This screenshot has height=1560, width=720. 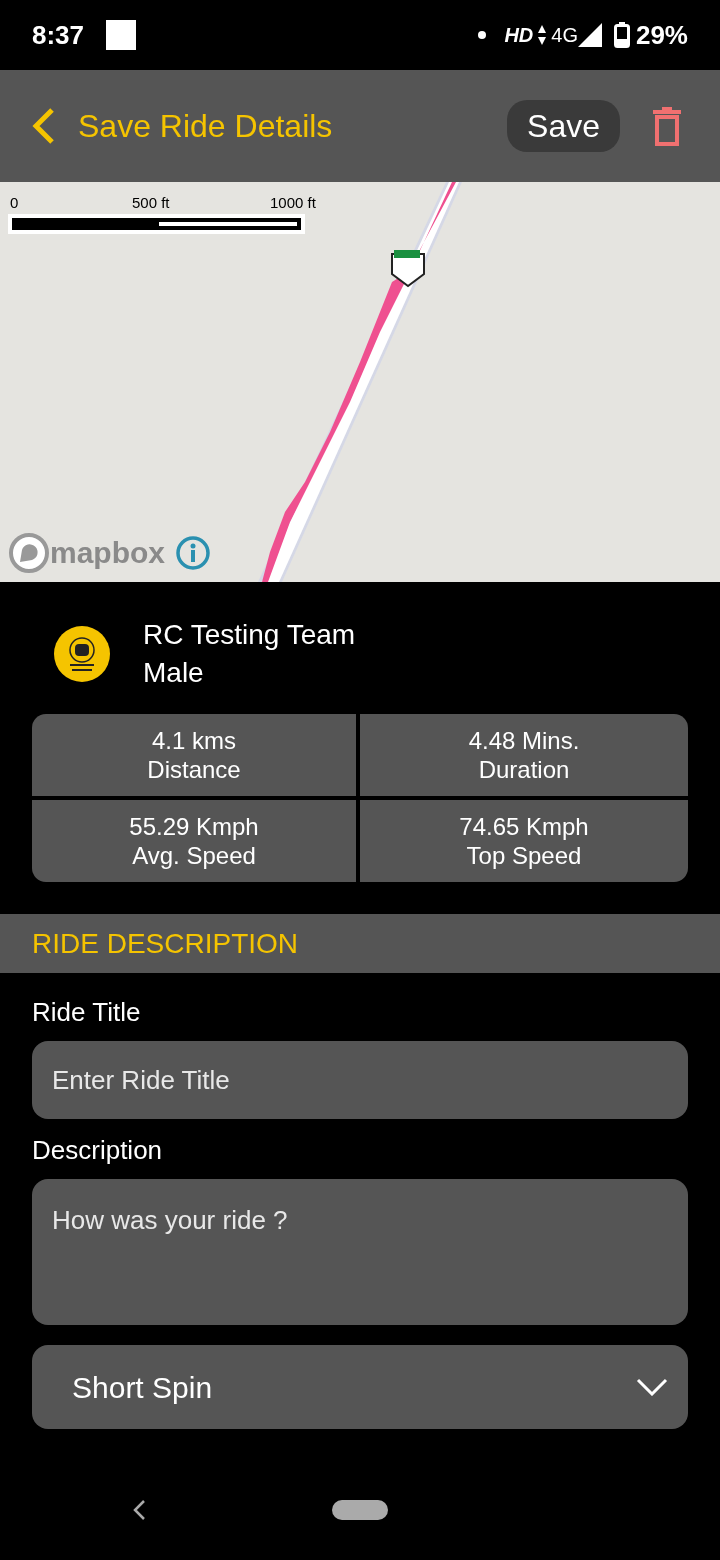 I want to click on ride-type-value: Short Spin, so click(x=143, y=1387).